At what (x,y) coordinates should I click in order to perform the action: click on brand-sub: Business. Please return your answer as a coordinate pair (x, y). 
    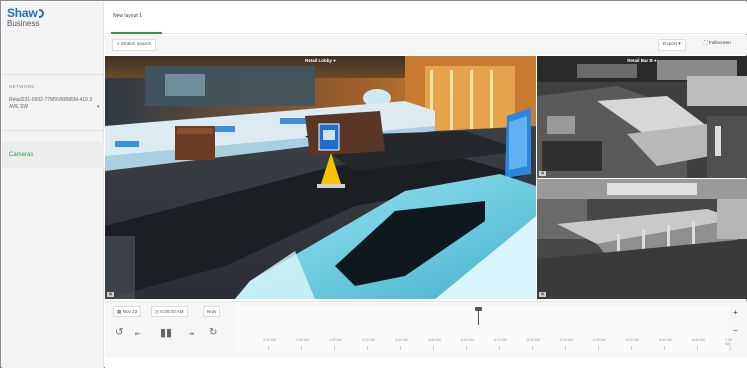
    Looking at the image, I should click on (23, 23).